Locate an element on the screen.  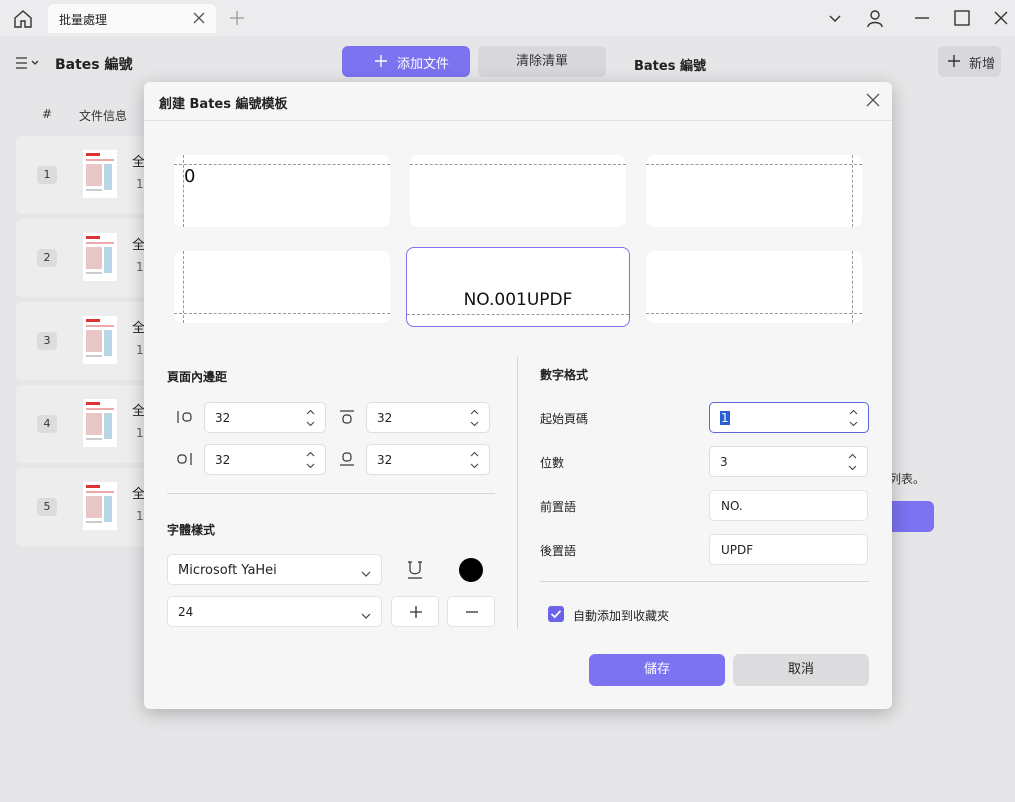
margins-section-label: 頁面內邊距 is located at coordinates (197, 377).